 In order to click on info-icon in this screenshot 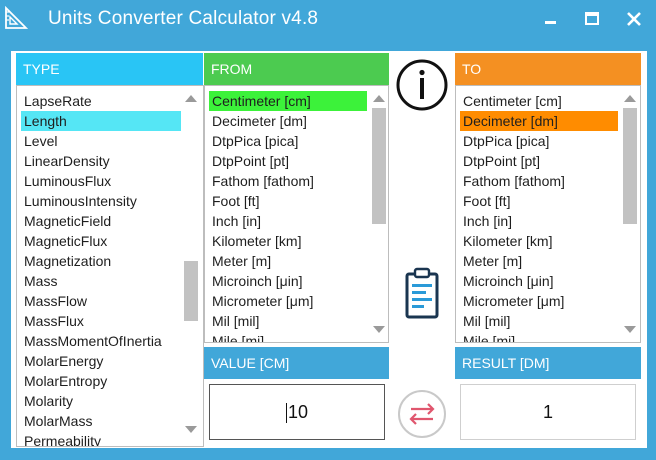, I will do `click(422, 85)`.